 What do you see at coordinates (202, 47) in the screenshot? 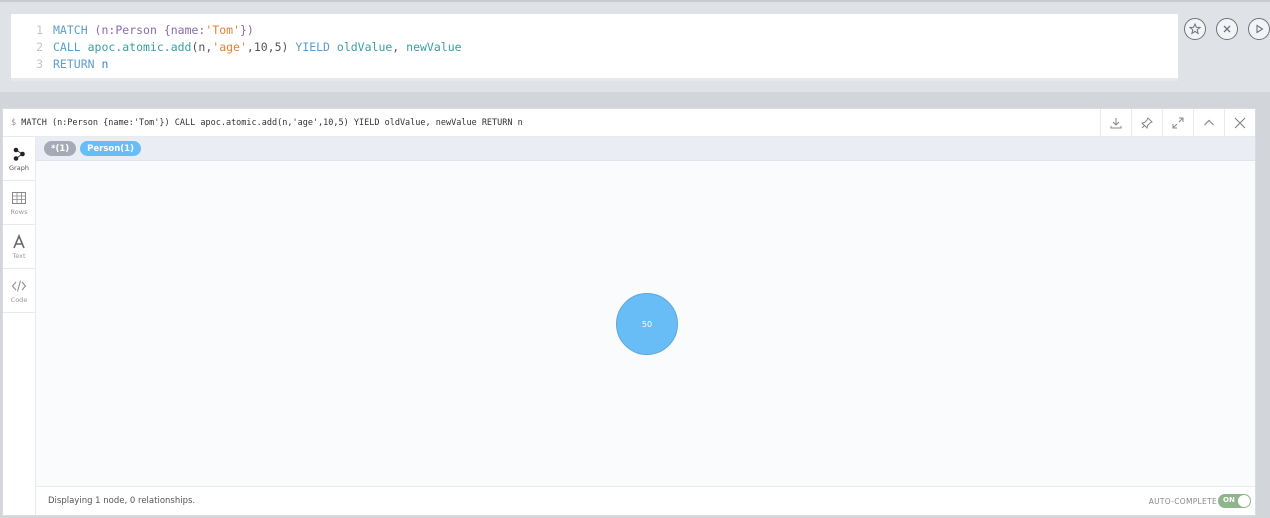
I see `code-token: (n,` at bounding box center [202, 47].